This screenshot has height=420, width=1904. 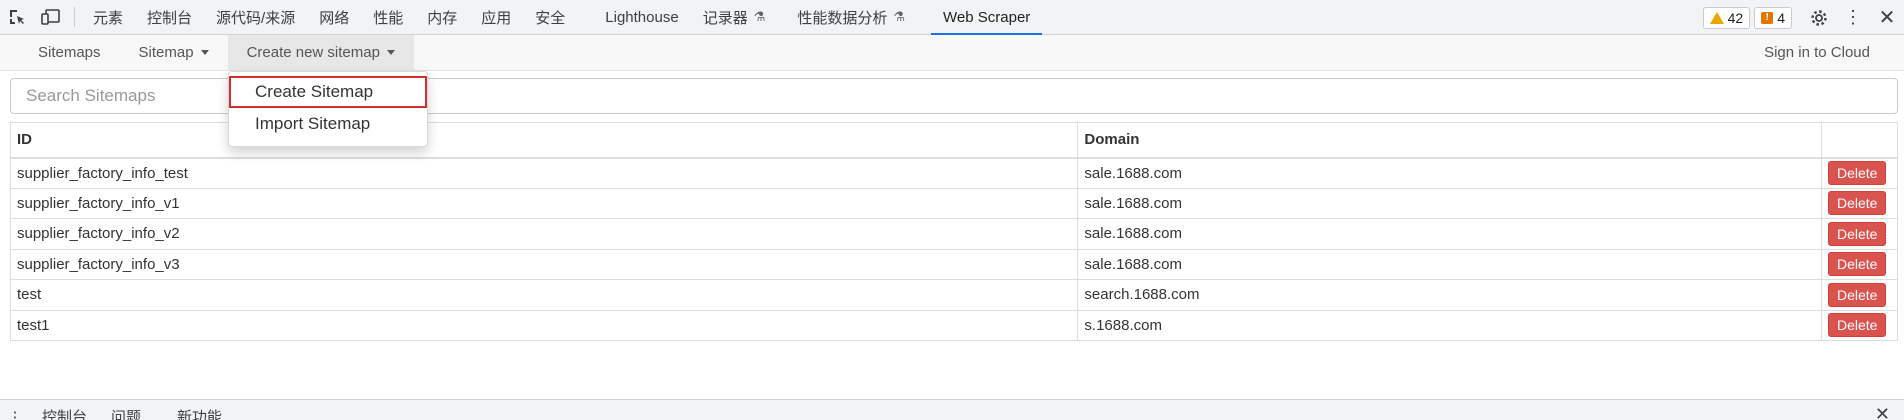 I want to click on more-options-icon: ⋮, so click(x=1853, y=17).